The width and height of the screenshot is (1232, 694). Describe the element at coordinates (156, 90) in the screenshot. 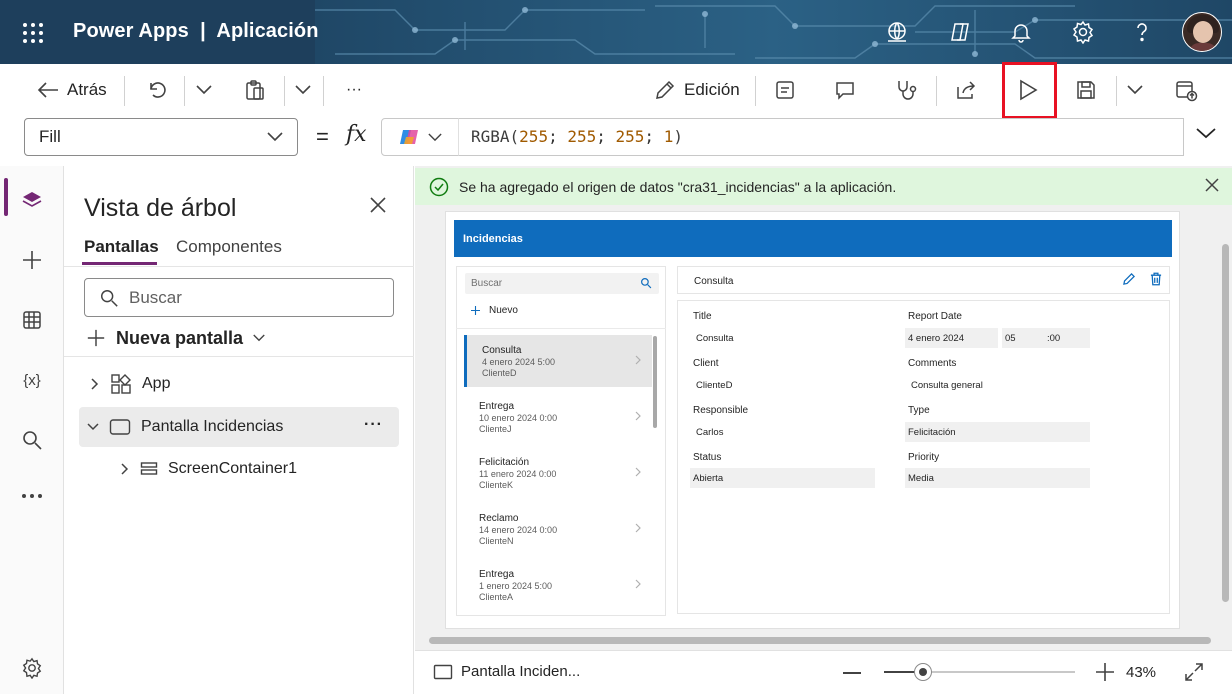

I see `undo-button` at that location.